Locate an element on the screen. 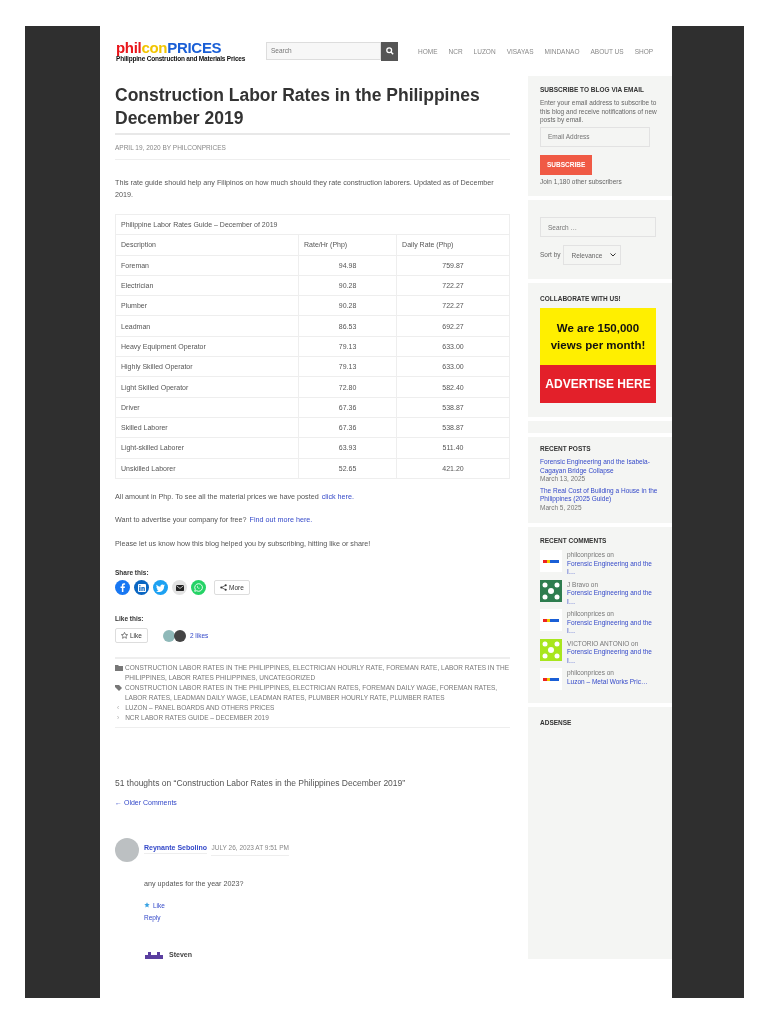 The height and width of the screenshot is (1024, 768). search-button is located at coordinates (389, 51).